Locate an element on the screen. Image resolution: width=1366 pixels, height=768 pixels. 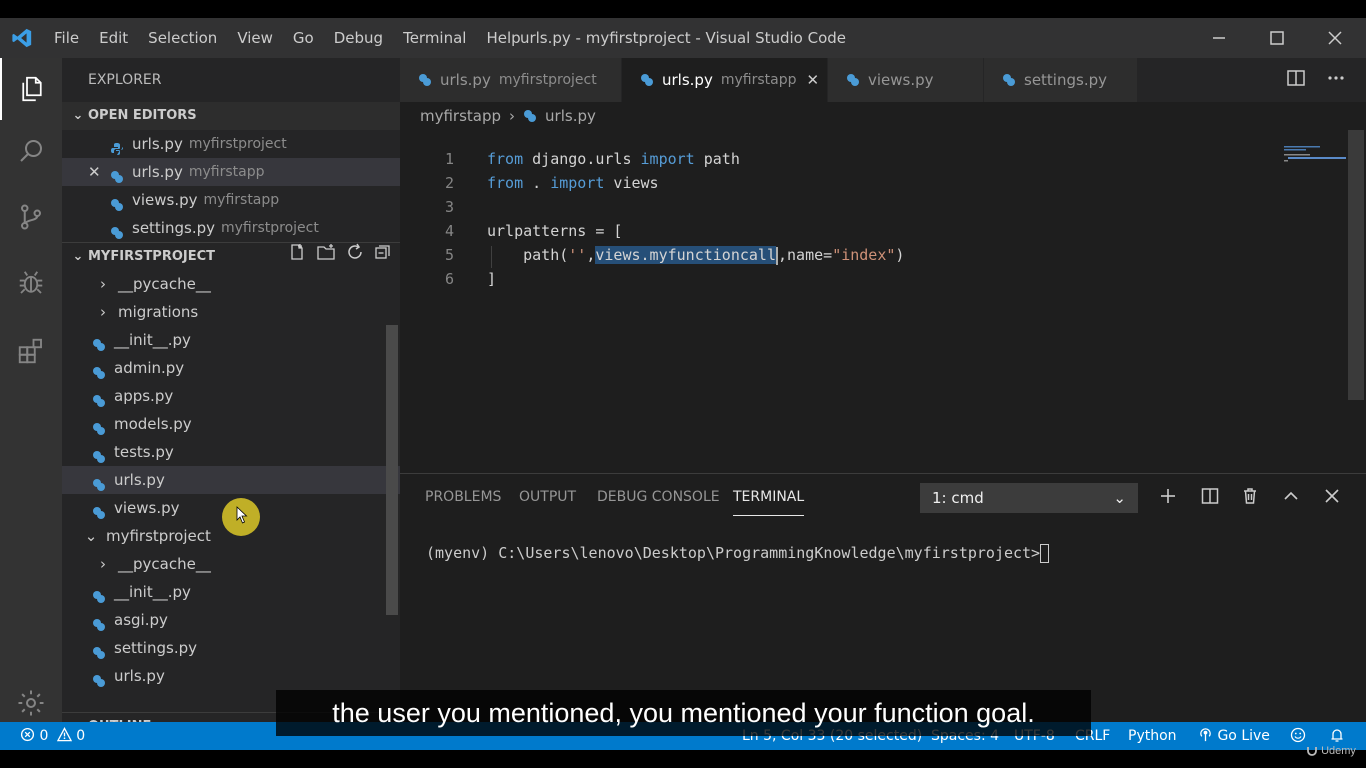
menu-terminal: Terminal is located at coordinates (434, 38).